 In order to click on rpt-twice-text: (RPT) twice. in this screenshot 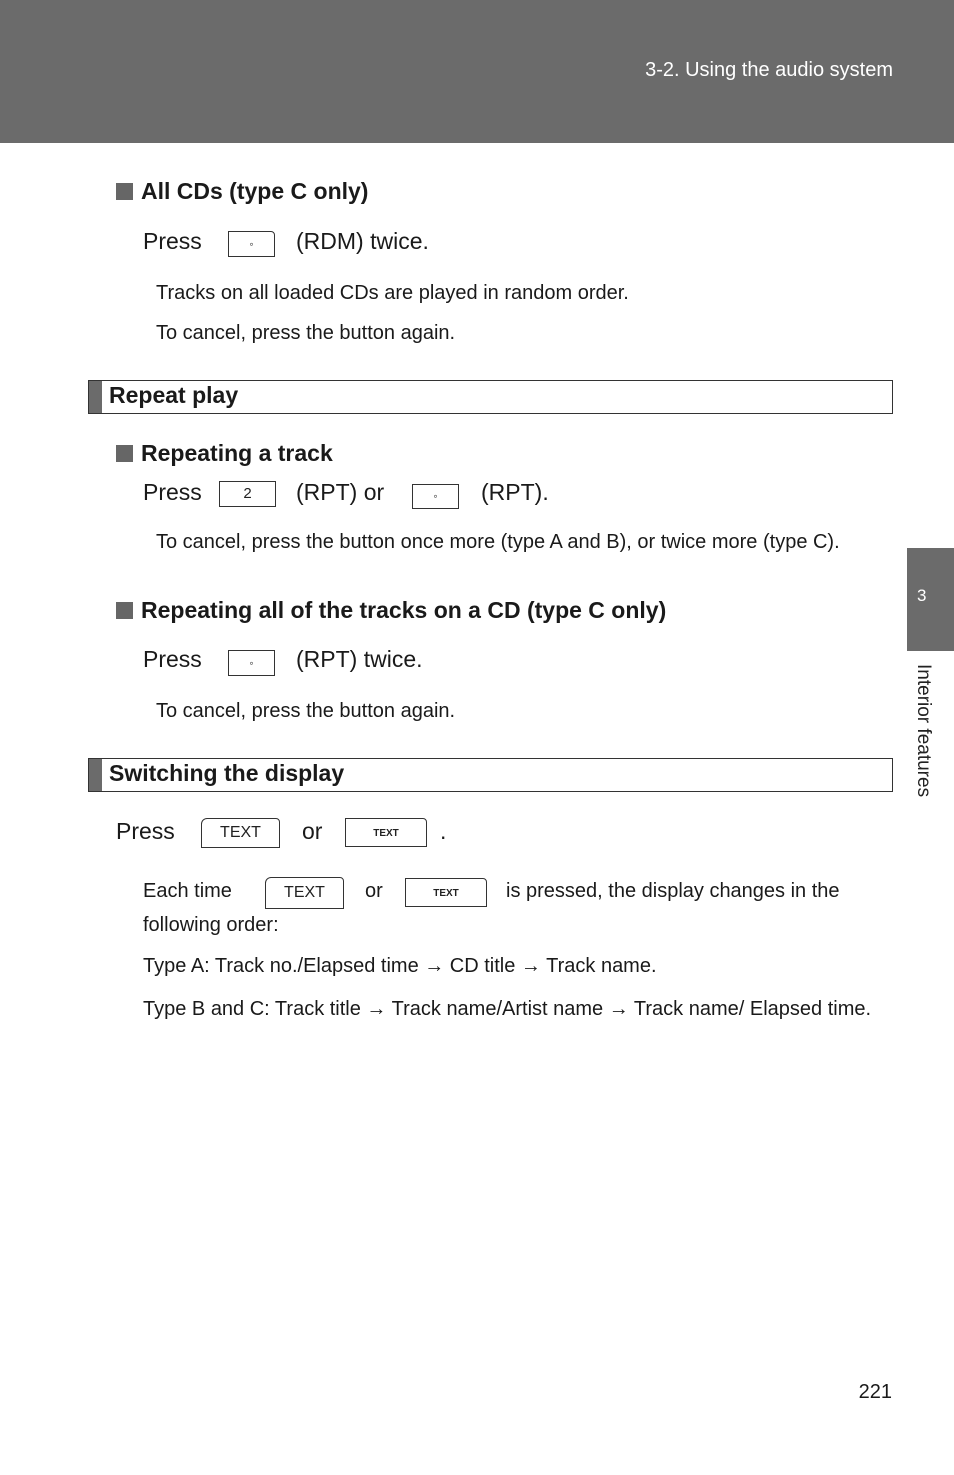, I will do `click(359, 659)`.